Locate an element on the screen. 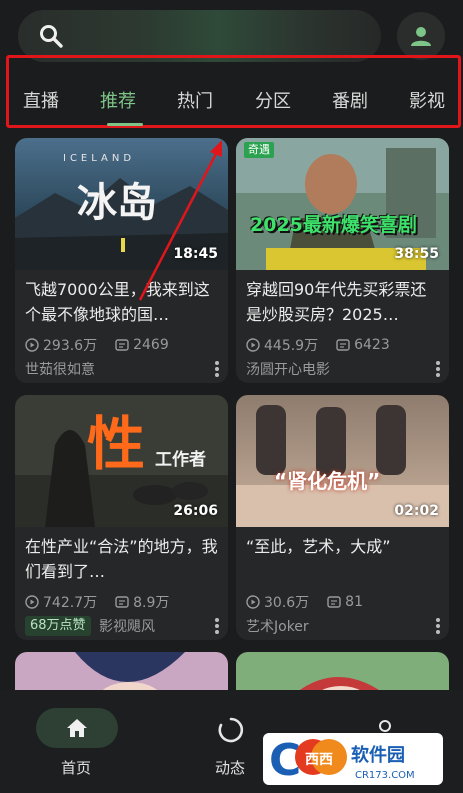  home-icon is located at coordinates (77, 728).